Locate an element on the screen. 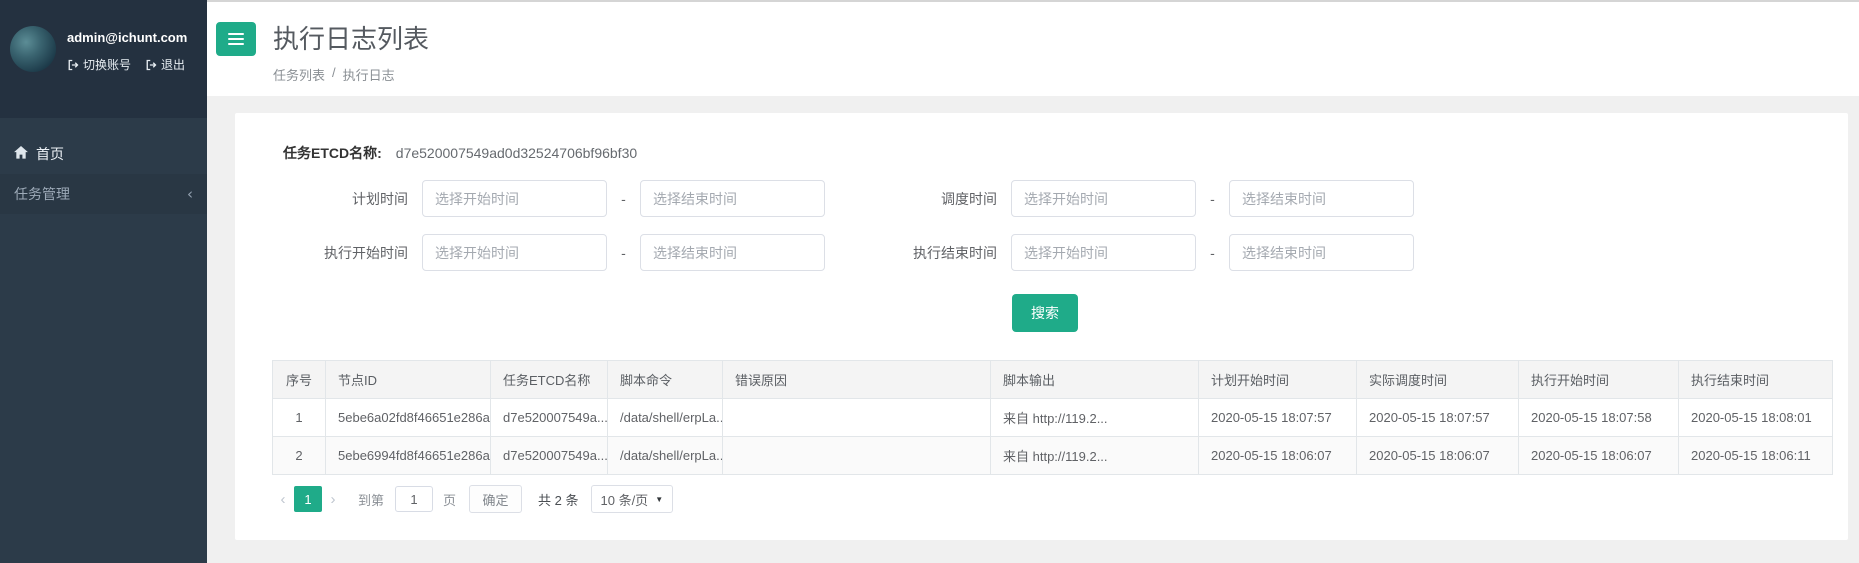 This screenshot has height=563, width=1859. page-size-select: 10 条/页 ▼ is located at coordinates (632, 499).